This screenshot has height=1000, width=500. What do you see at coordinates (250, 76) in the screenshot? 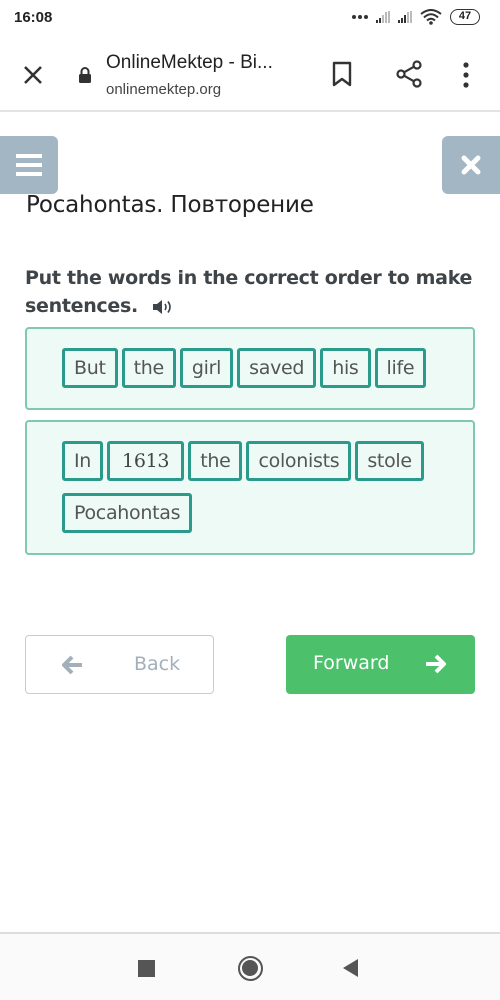
I see `browser-toolbar: OnlineMektep - Bi... onlinemektep.org` at bounding box center [250, 76].